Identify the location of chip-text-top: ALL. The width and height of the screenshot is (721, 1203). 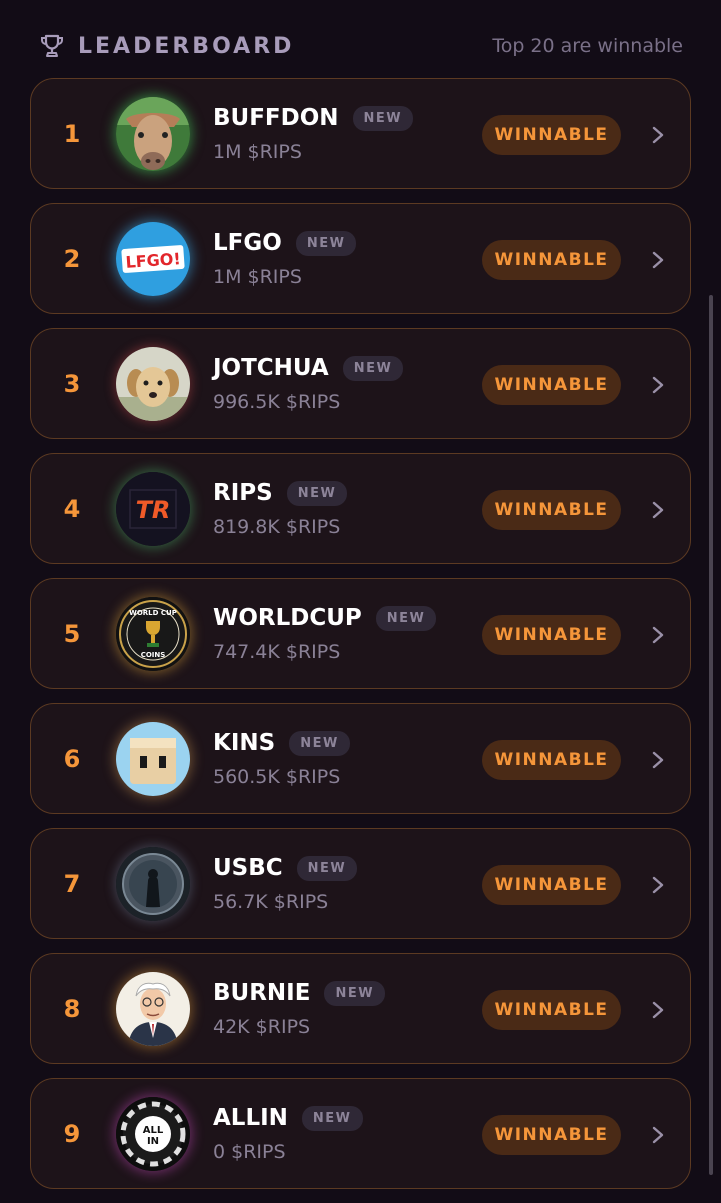
(153, 1130).